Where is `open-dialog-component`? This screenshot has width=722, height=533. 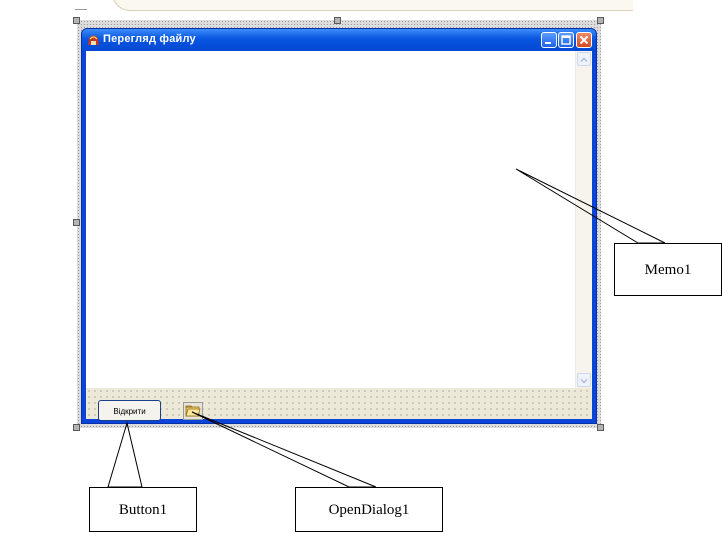 open-dialog-component is located at coordinates (193, 411).